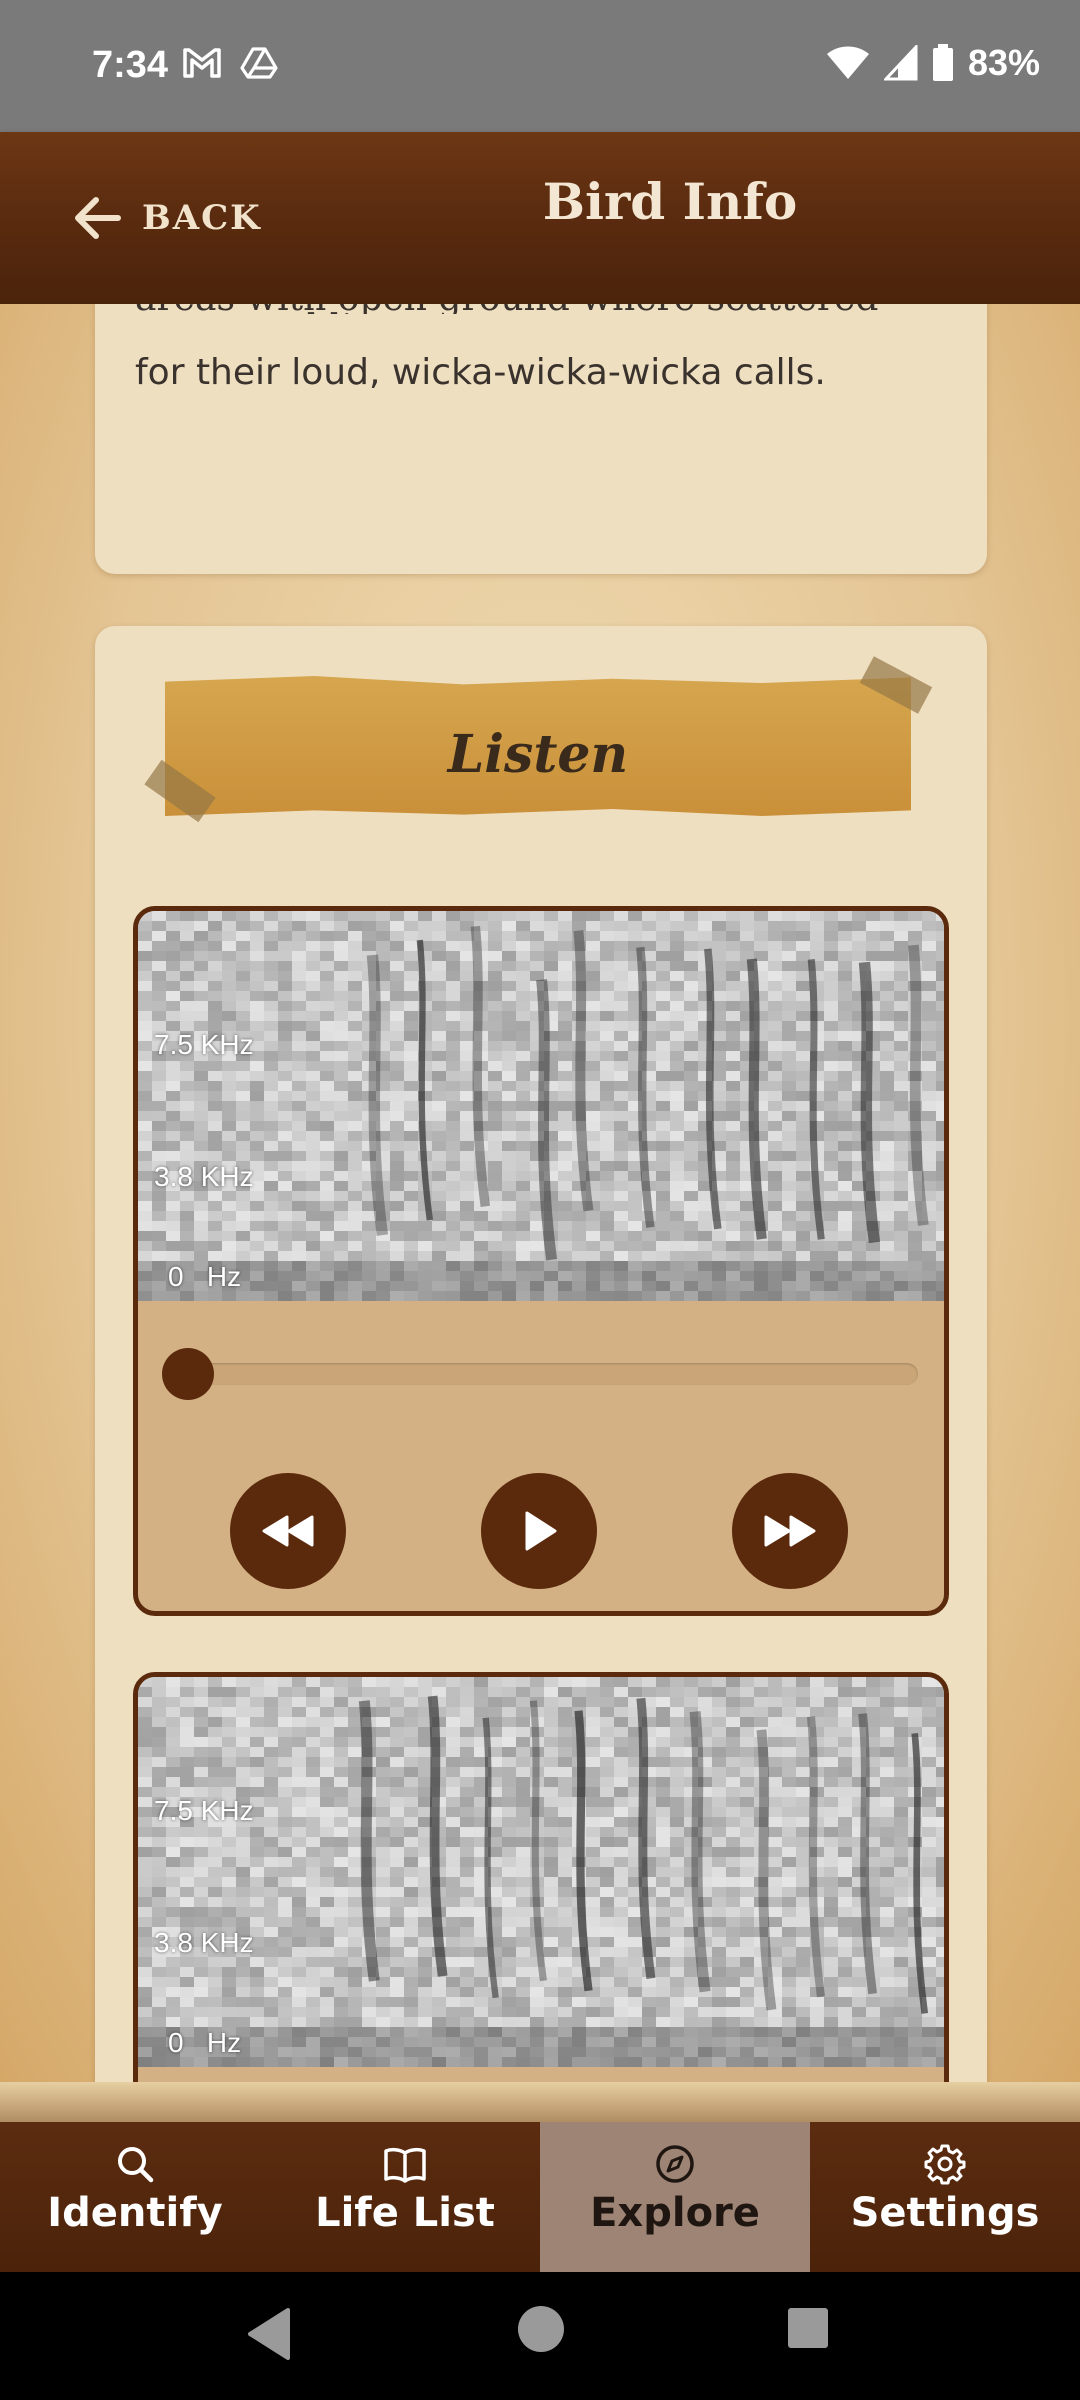 This screenshot has height=2400, width=1080. What do you see at coordinates (269, 2334) in the screenshot?
I see `system-back-button` at bounding box center [269, 2334].